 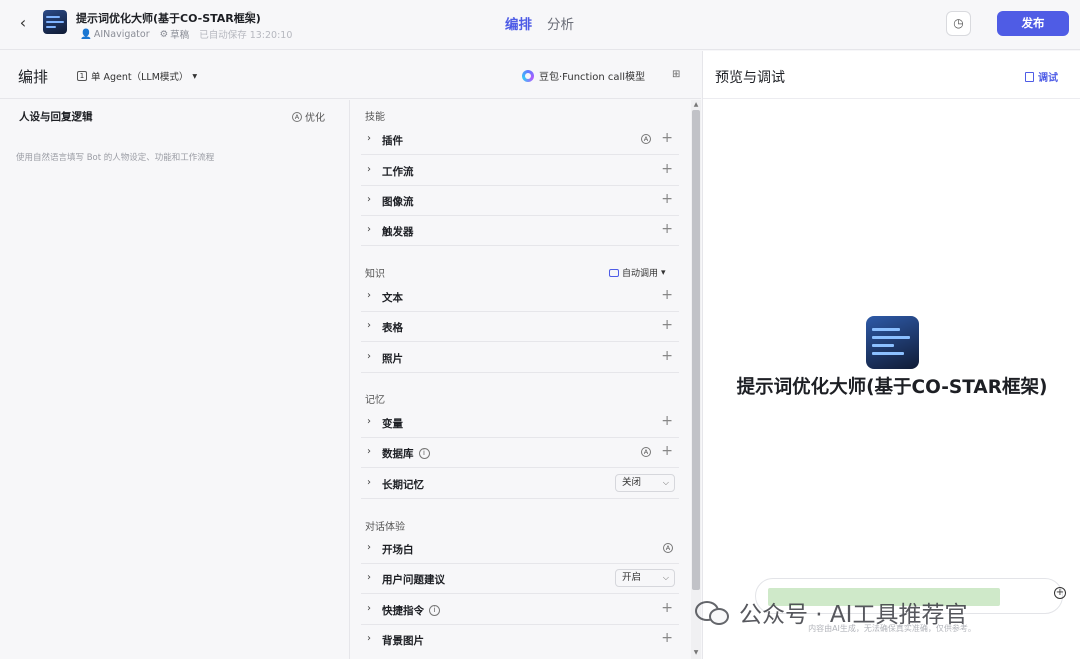 I want to click on tab-analysis: 分析, so click(x=560, y=23).